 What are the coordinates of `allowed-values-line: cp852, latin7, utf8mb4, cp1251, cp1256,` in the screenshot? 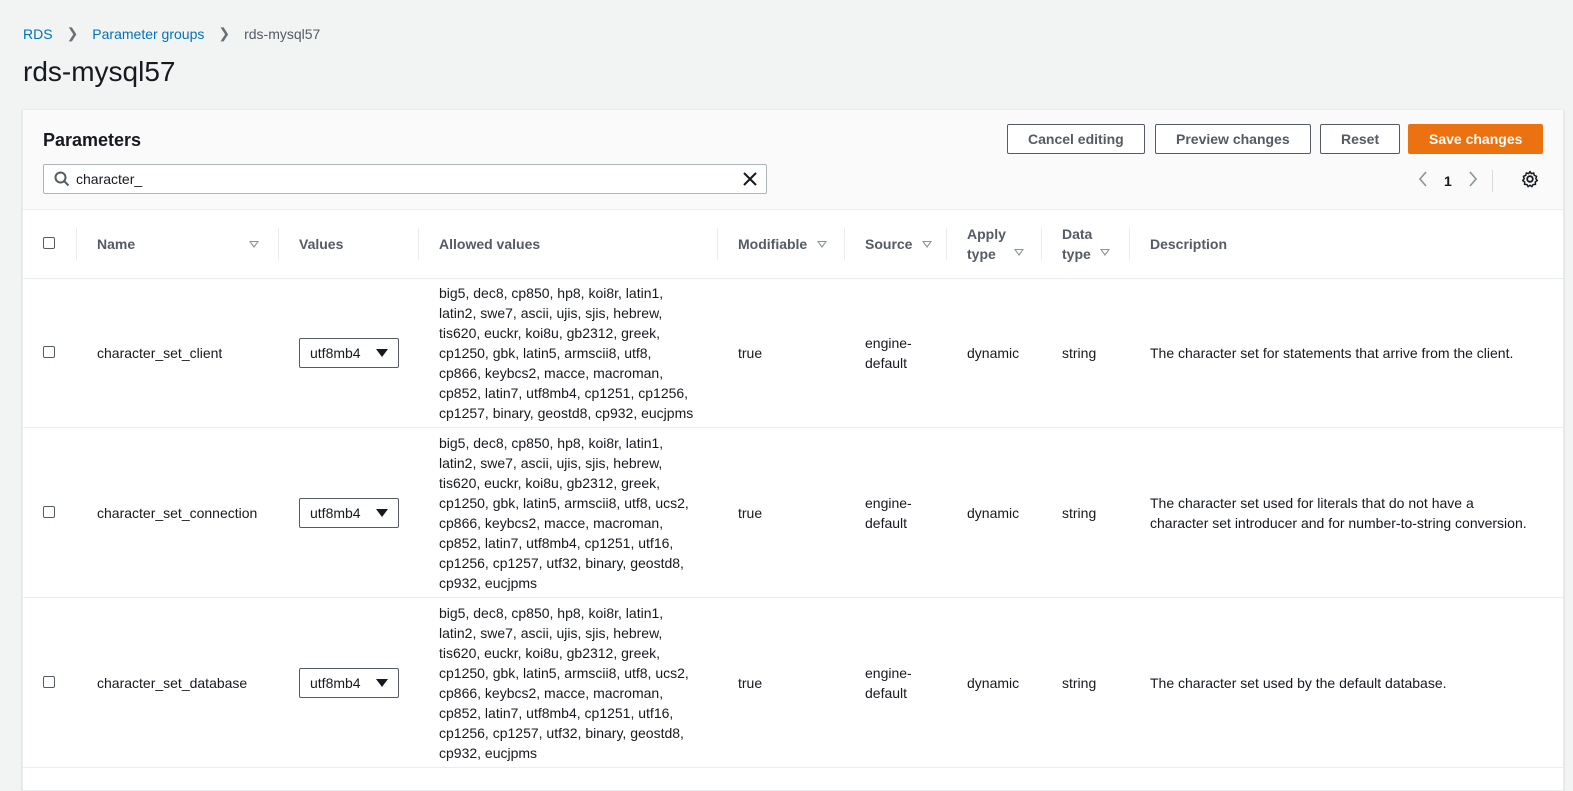 It's located at (564, 393).